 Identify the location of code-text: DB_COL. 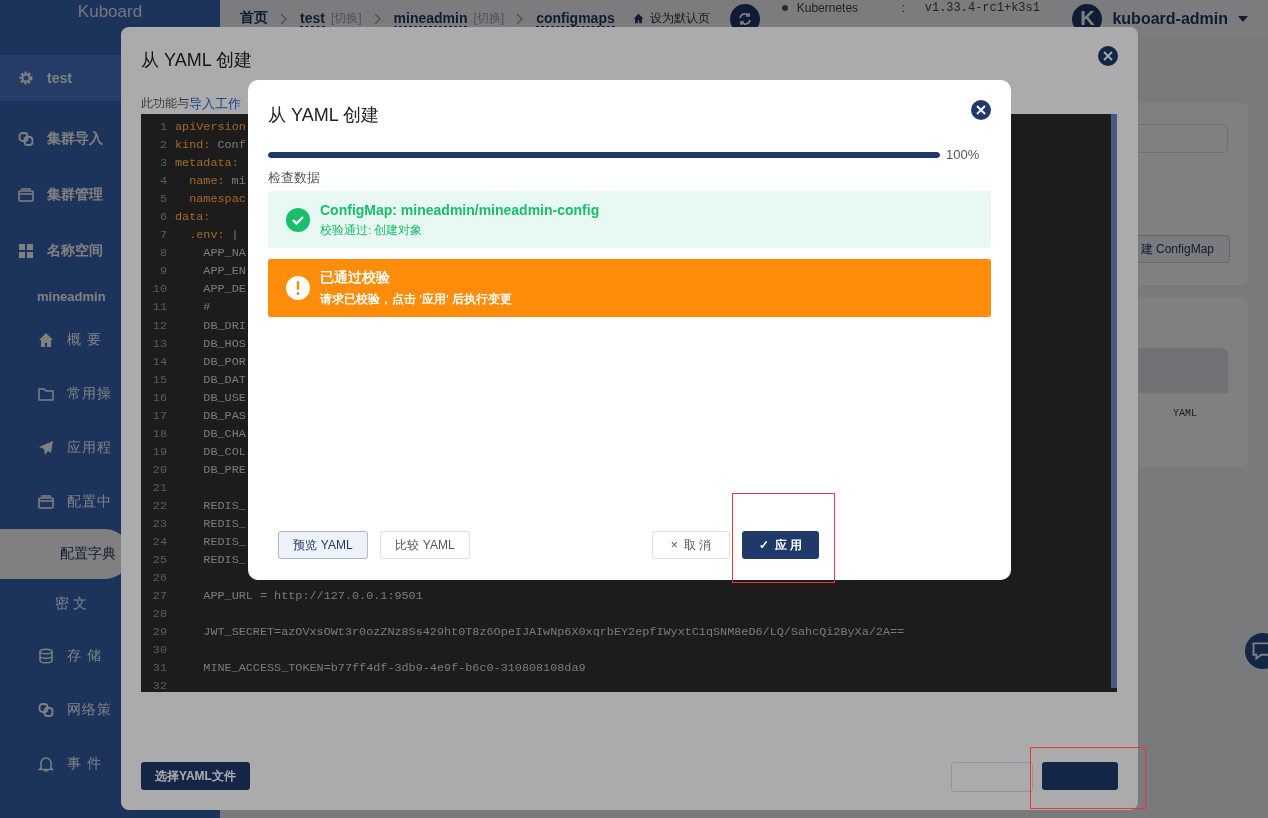
(224, 452).